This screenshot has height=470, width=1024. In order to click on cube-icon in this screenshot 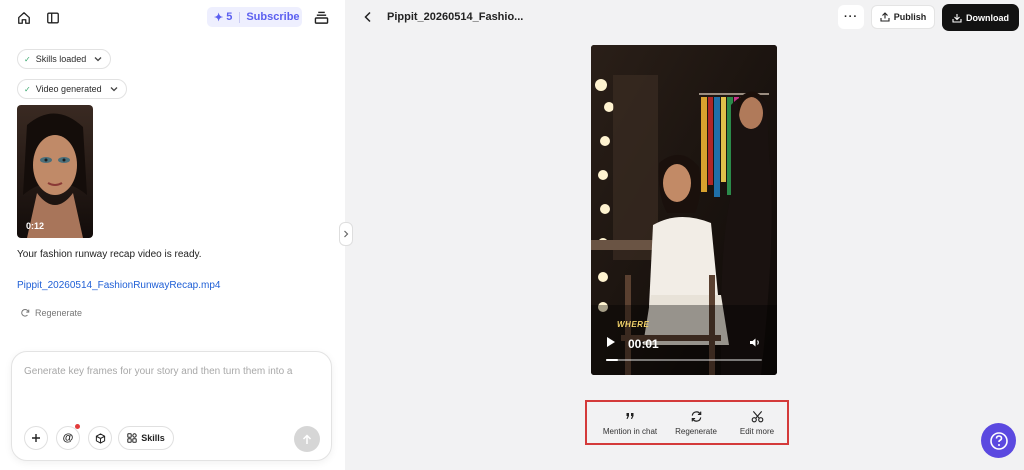, I will do `click(100, 438)`.